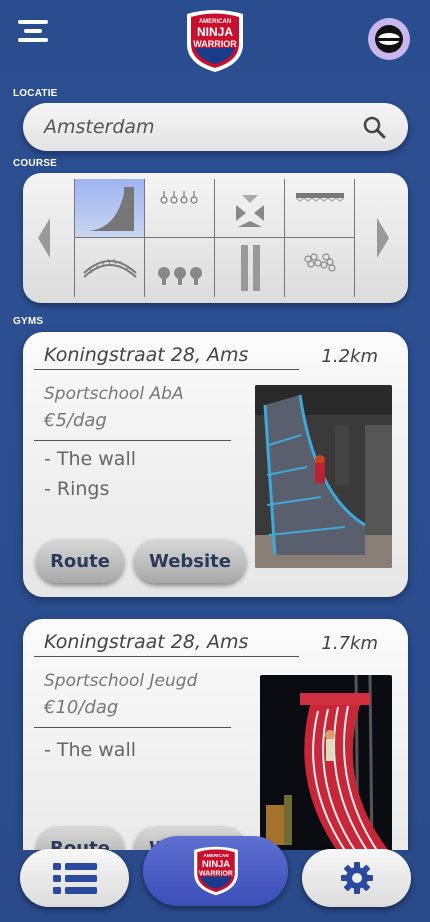 The height and width of the screenshot is (922, 430). Describe the element at coordinates (389, 39) in the screenshot. I see `ninja-avatar-icon` at that location.